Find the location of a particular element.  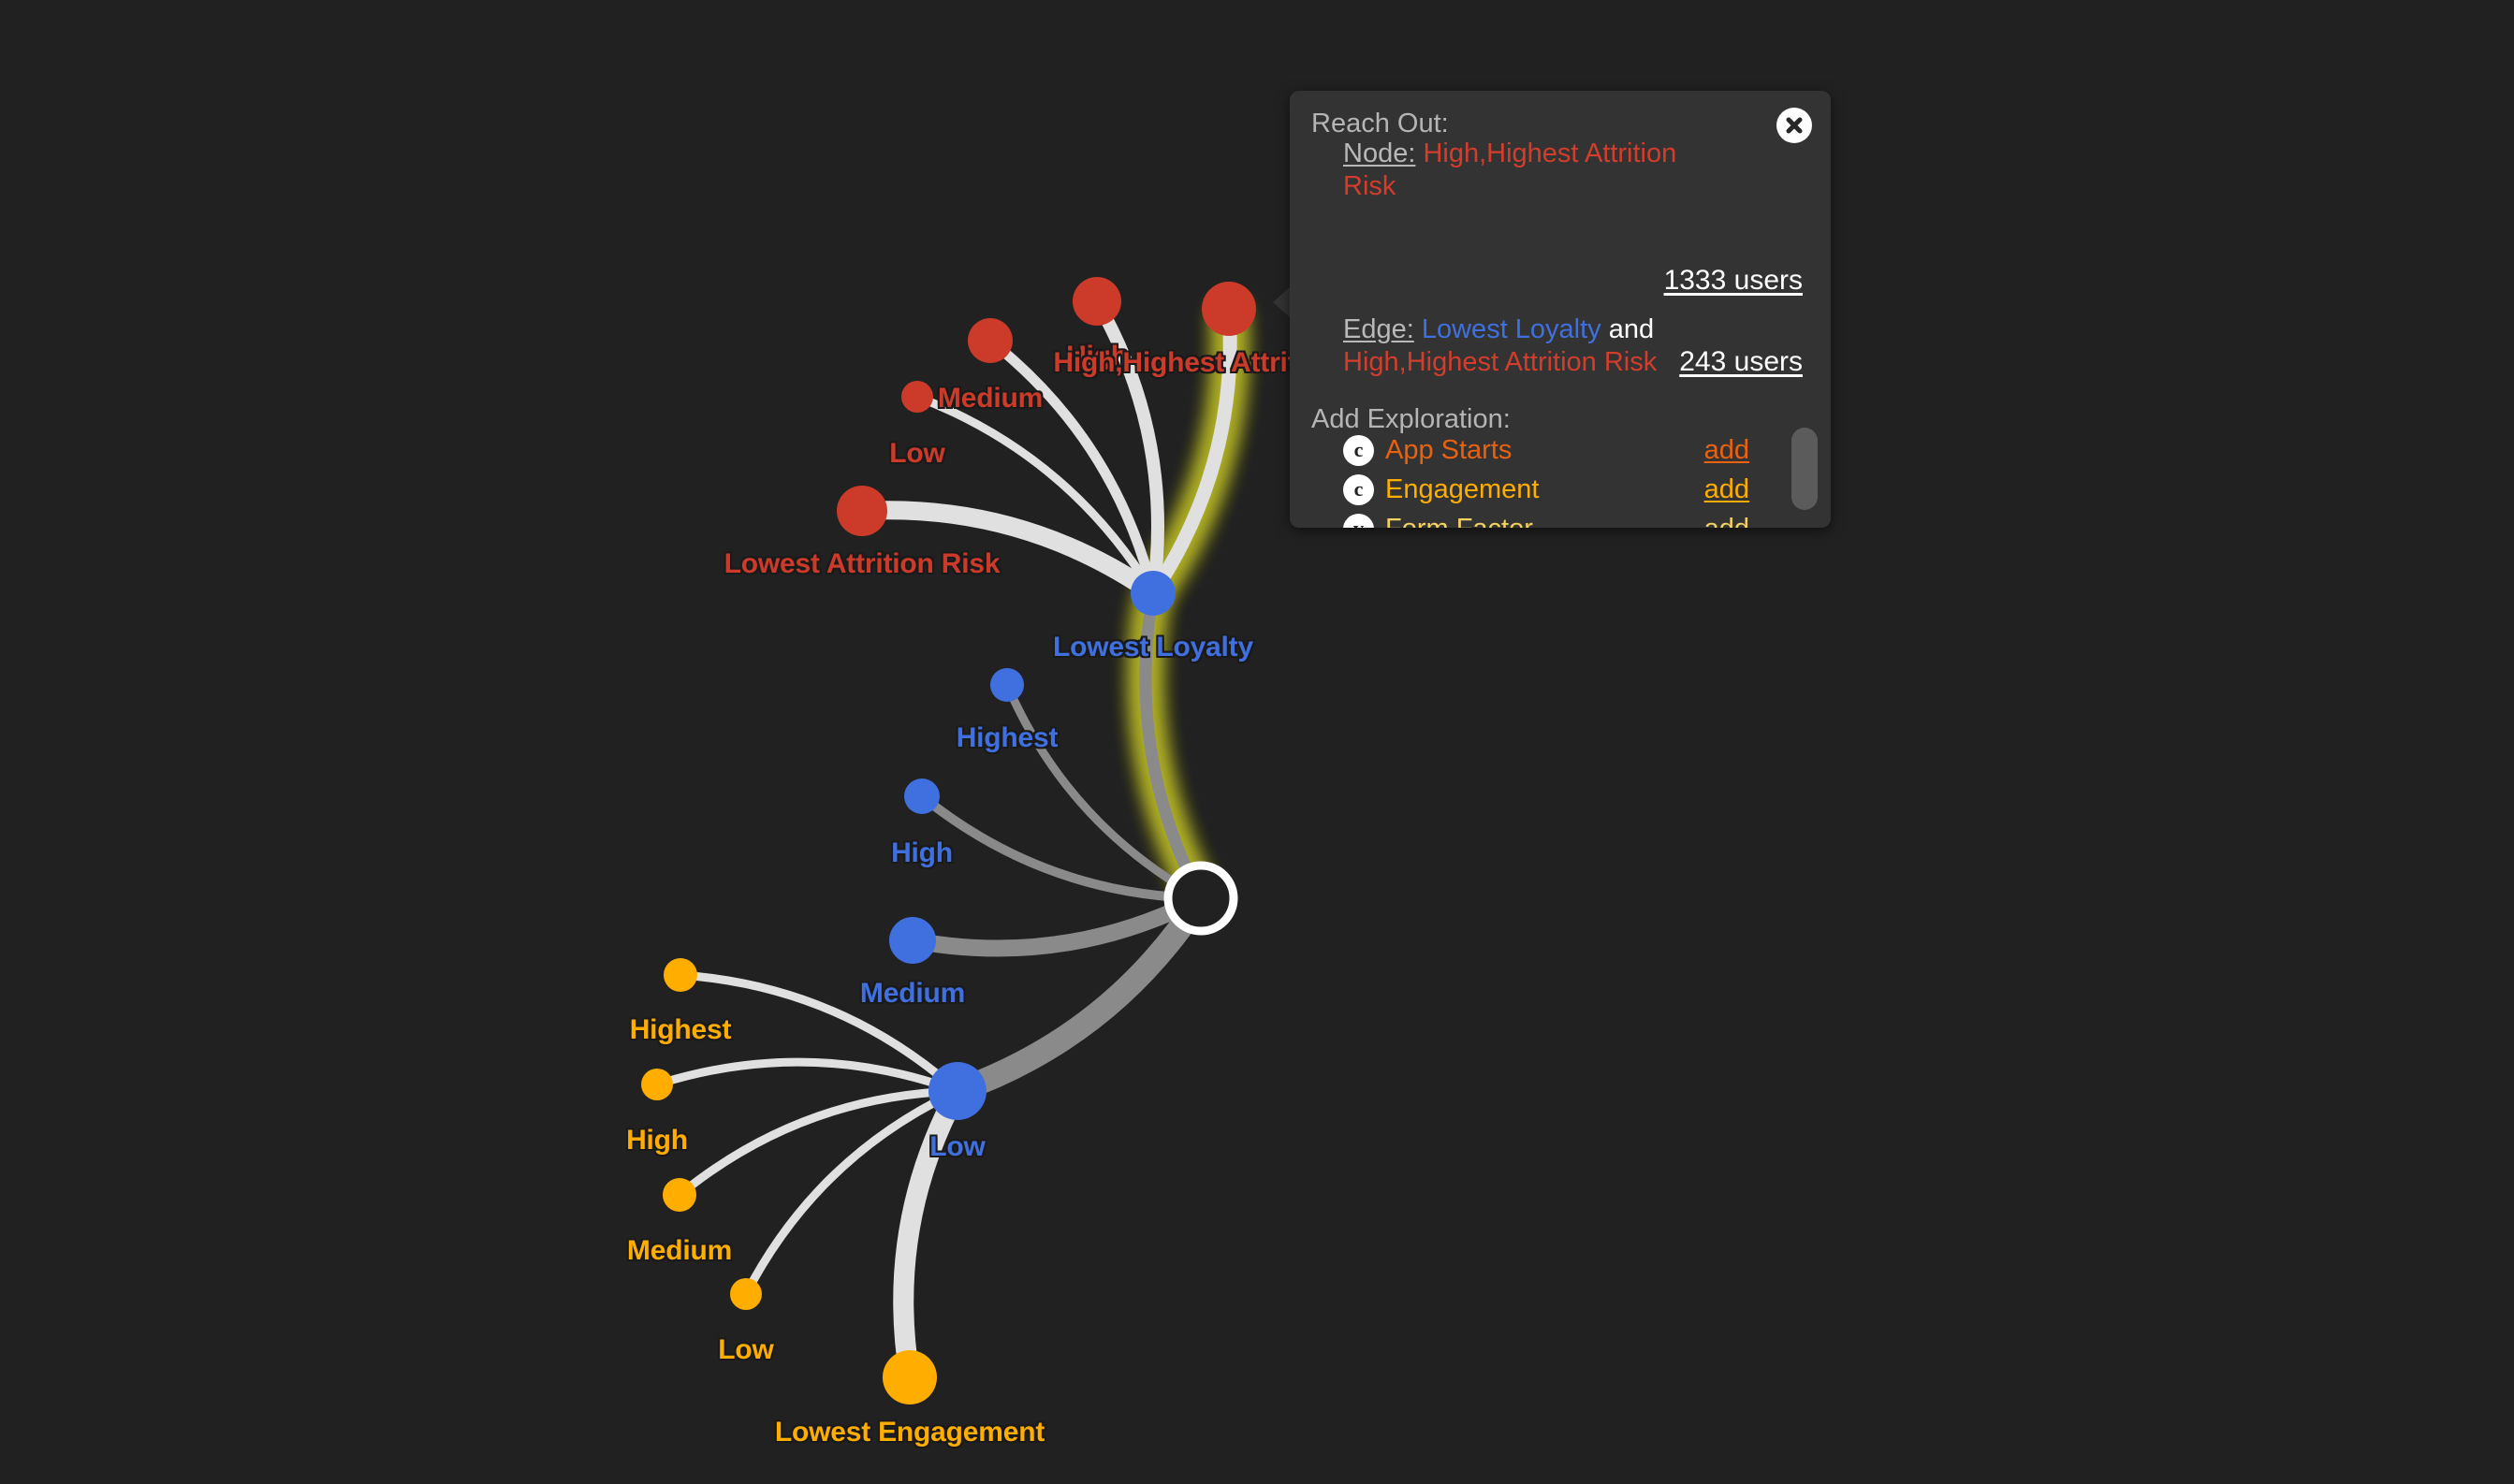

graph-node-engagement-highest is located at coordinates (680, 975).